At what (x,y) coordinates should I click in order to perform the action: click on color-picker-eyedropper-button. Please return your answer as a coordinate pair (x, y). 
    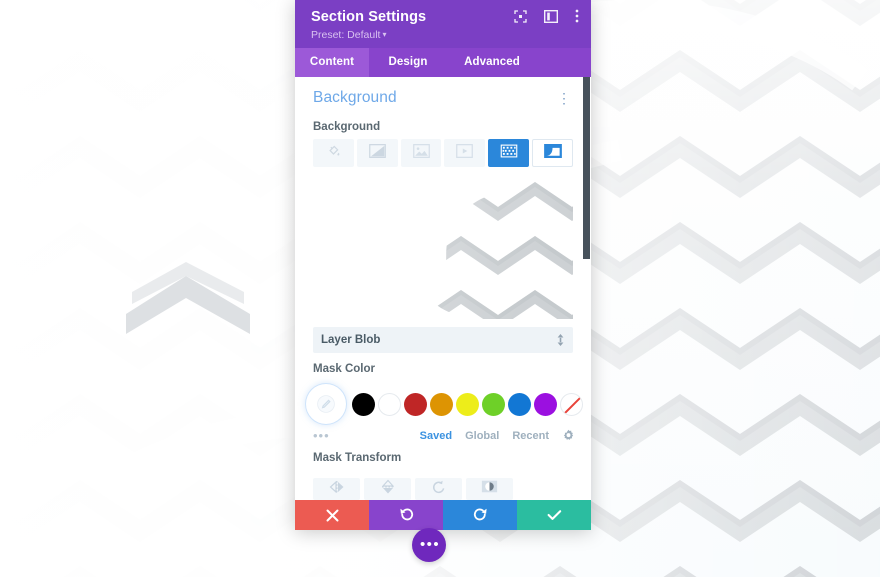
    Looking at the image, I should click on (326, 404).